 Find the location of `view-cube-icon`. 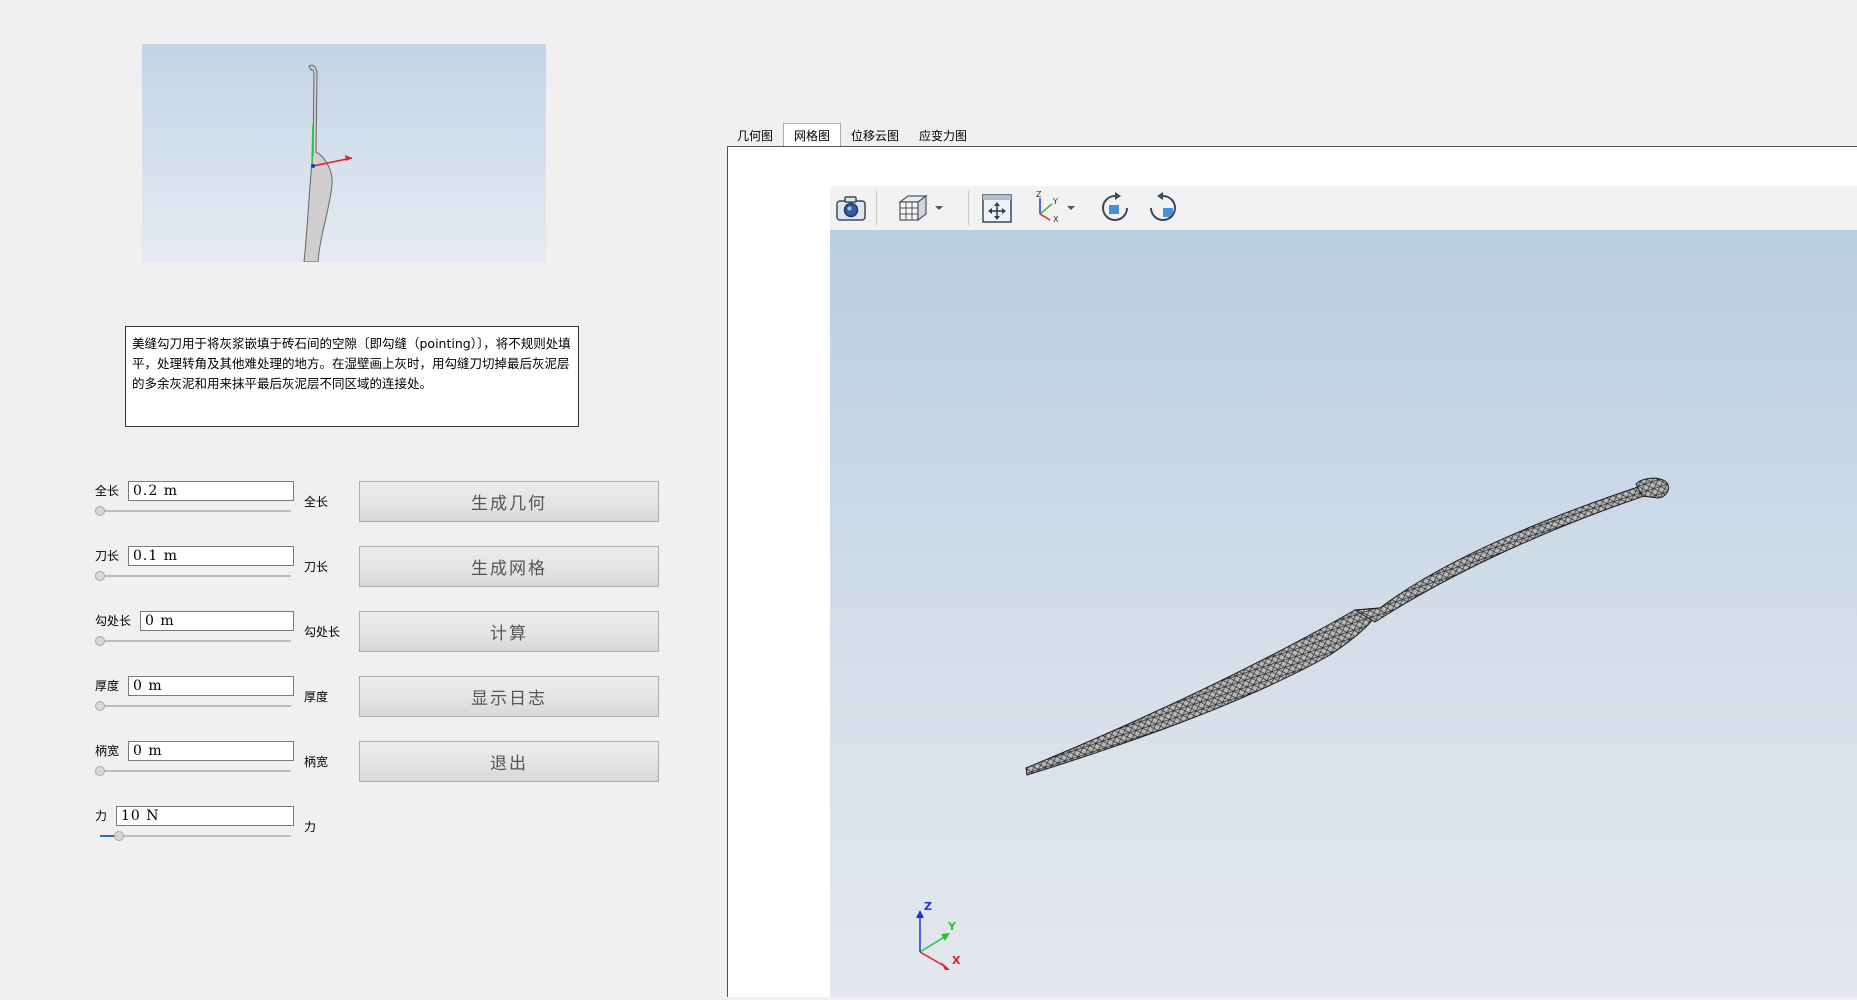

view-cube-icon is located at coordinates (913, 208).